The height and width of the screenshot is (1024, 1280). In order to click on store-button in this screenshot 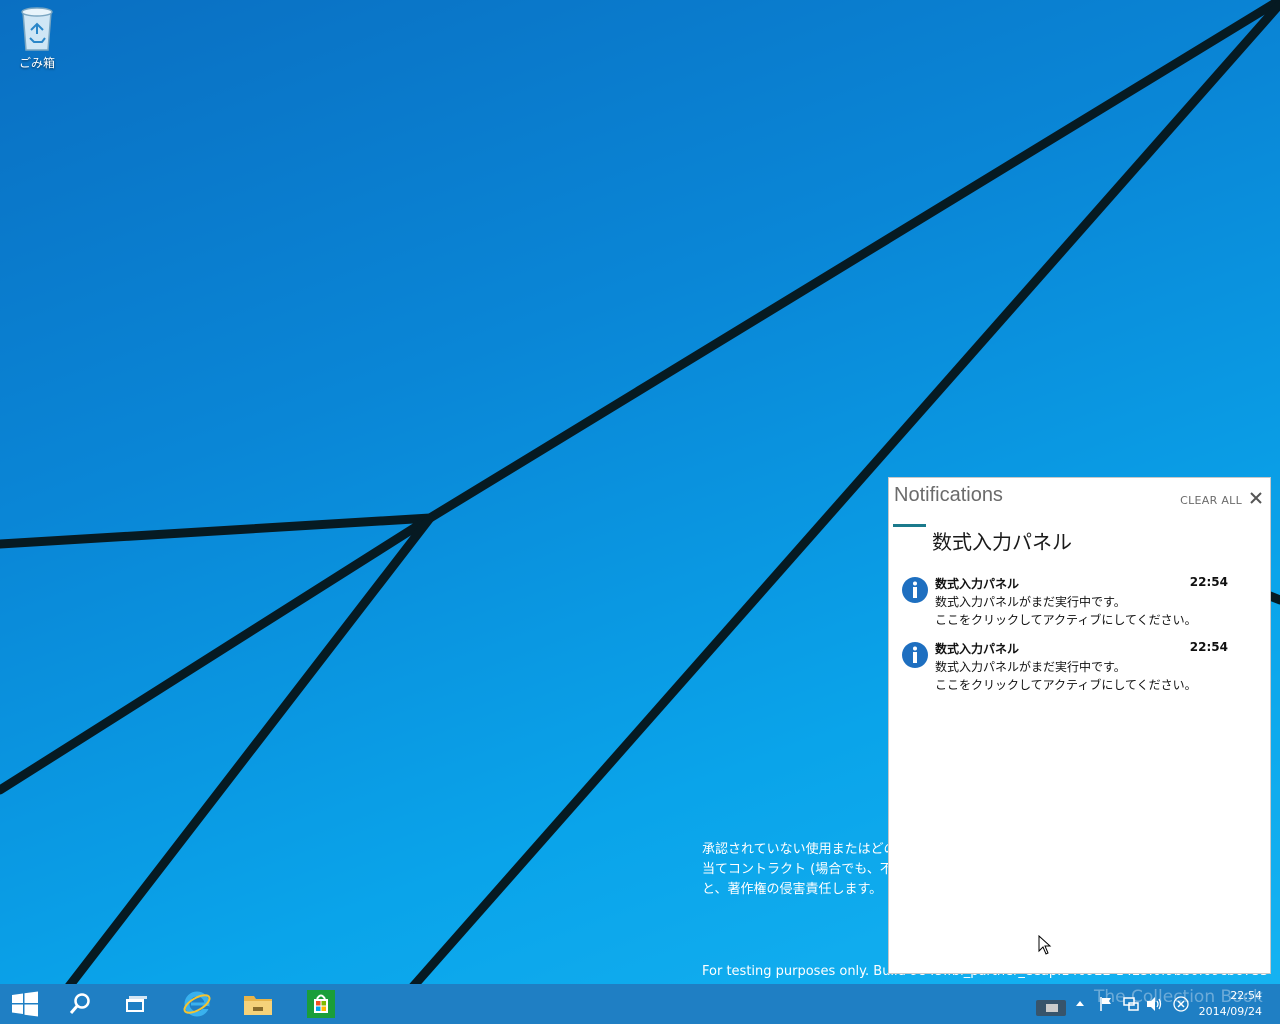, I will do `click(321, 1004)`.